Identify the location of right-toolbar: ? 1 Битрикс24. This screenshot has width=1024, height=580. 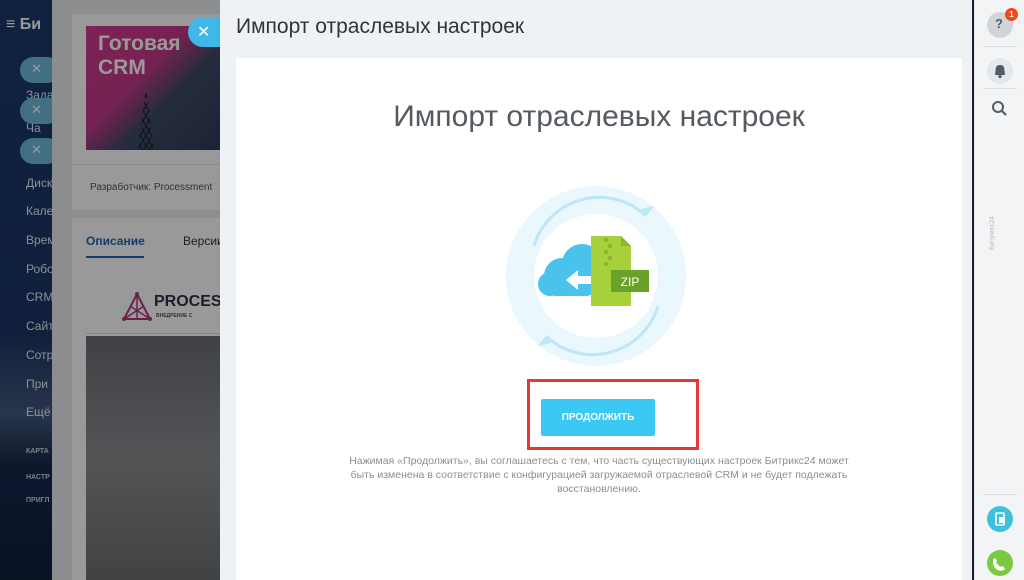
(999, 290).